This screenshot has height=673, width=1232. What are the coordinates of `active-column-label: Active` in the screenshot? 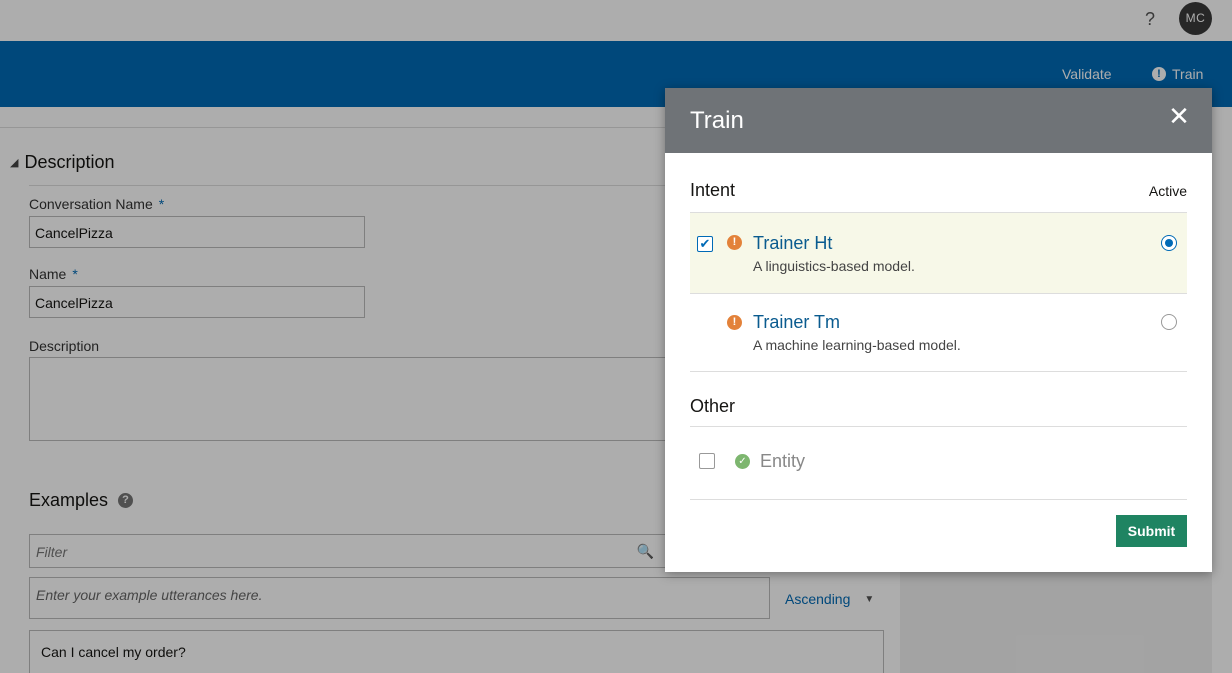 It's located at (1167, 191).